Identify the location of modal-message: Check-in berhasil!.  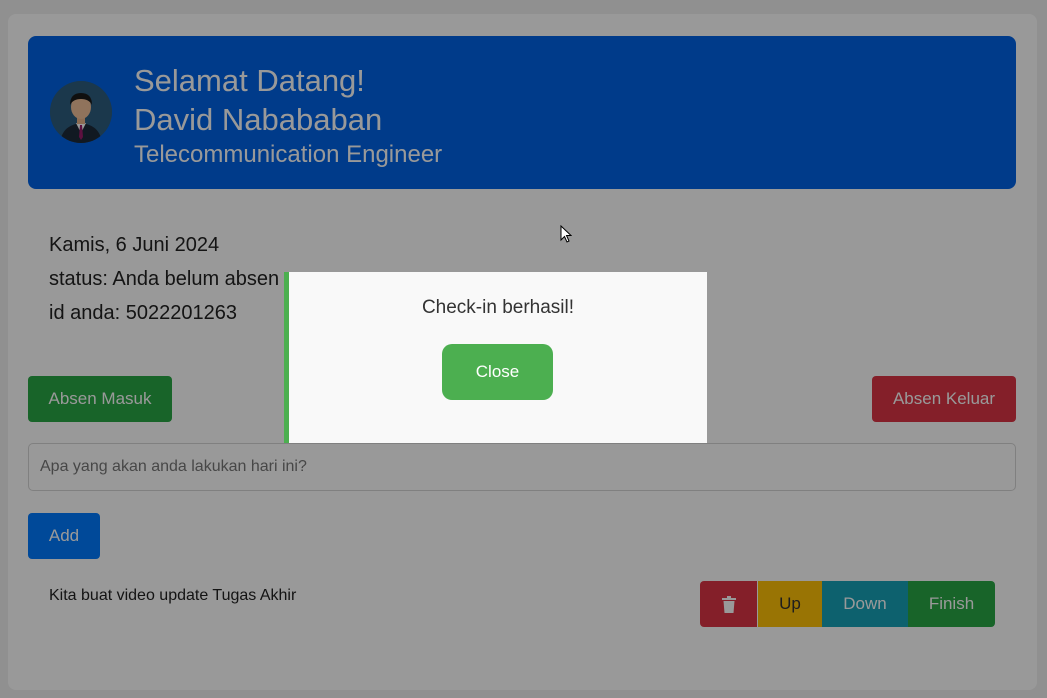
(498, 307).